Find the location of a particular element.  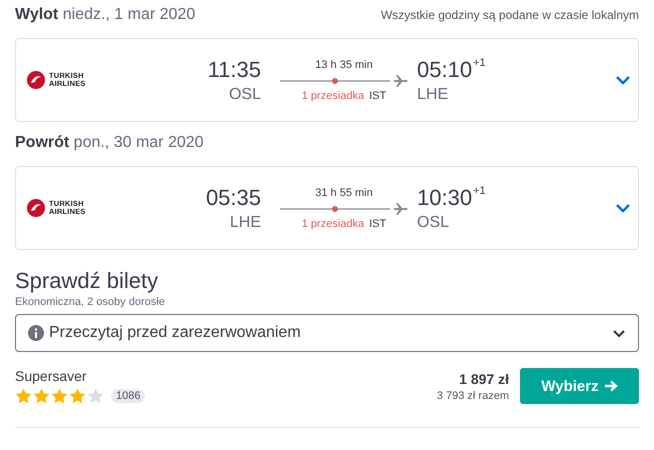

info-dropdown: Przeczytaj przed zarezerwowaniem is located at coordinates (327, 333).